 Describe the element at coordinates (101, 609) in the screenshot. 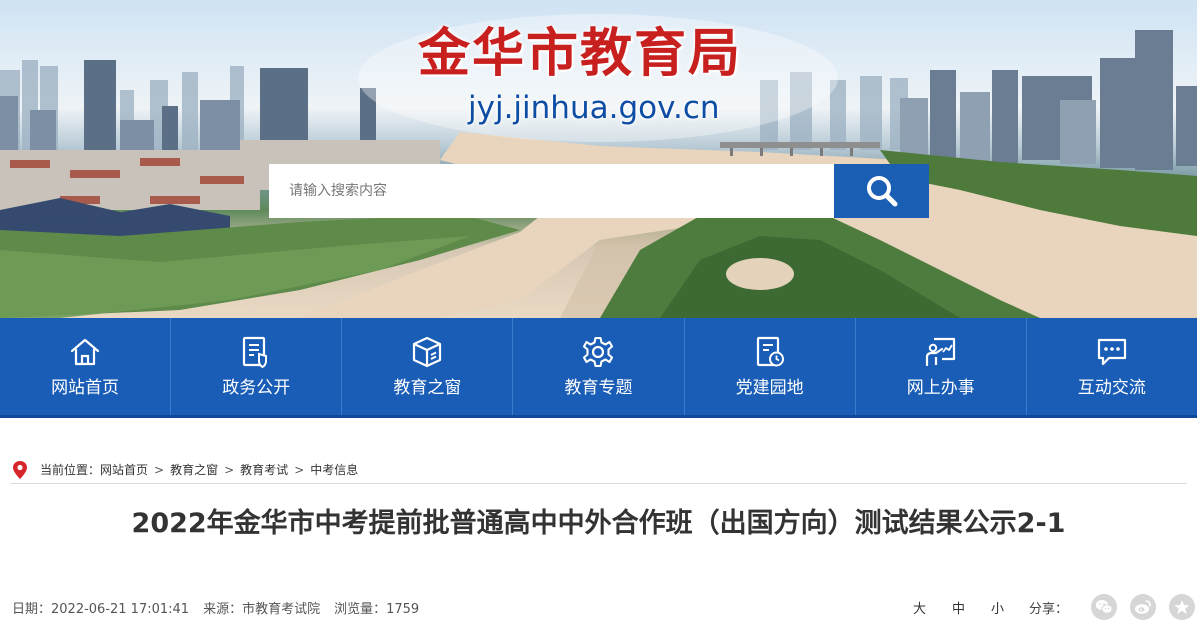

I see `article-date: 日期：2022-06-21 17:01:41` at that location.